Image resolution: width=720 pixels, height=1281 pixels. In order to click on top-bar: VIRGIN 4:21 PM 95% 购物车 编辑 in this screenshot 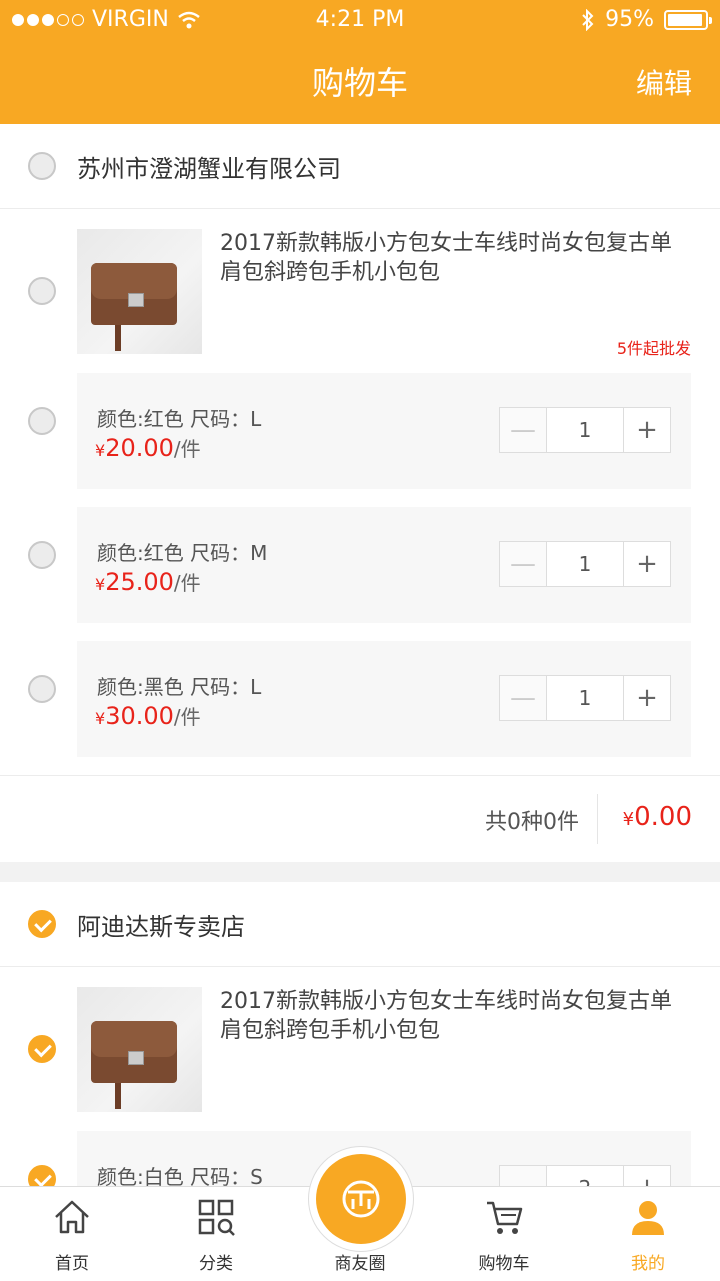, I will do `click(360, 62)`.